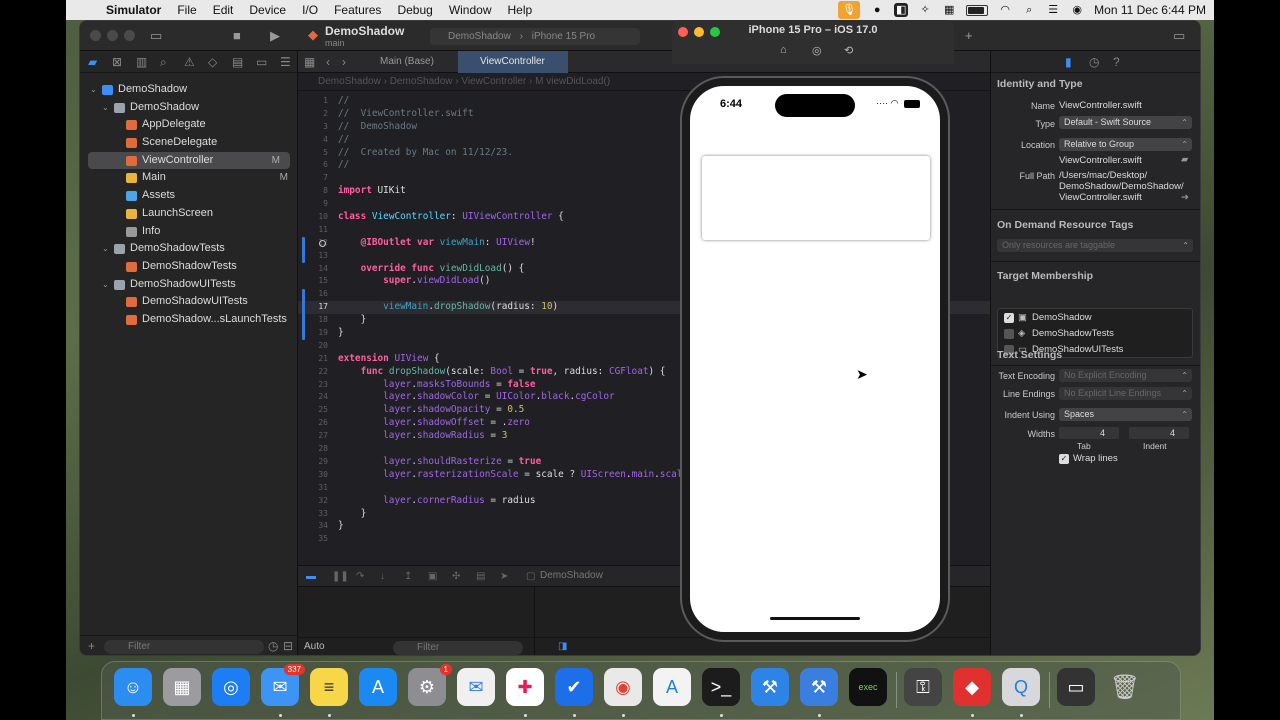 The width and height of the screenshot is (1280, 720). I want to click on slack-icon: ✚, so click(525, 687).